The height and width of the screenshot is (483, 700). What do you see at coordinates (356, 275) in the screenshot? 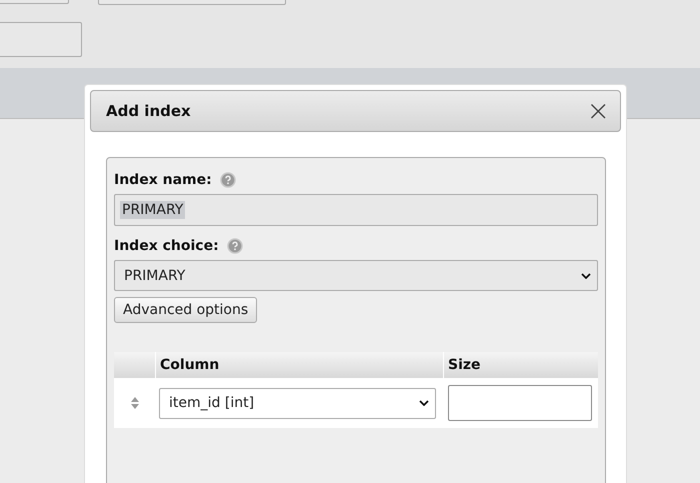
I see `dropdown: PRIMARY` at bounding box center [356, 275].